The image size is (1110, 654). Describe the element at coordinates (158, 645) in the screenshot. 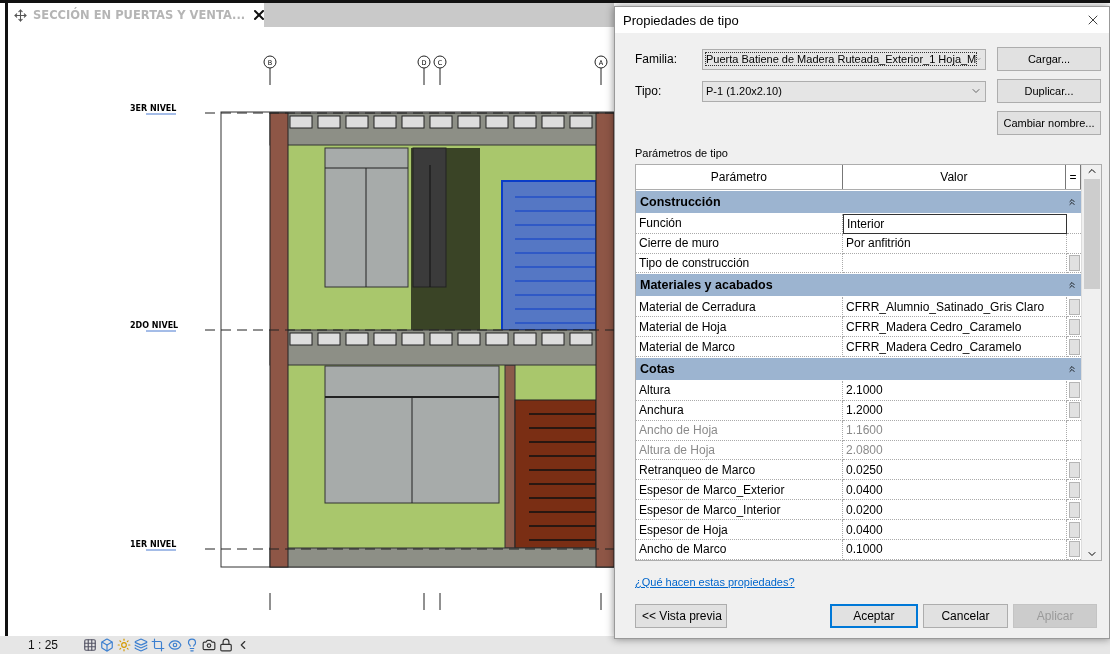

I see `crop-icon` at that location.